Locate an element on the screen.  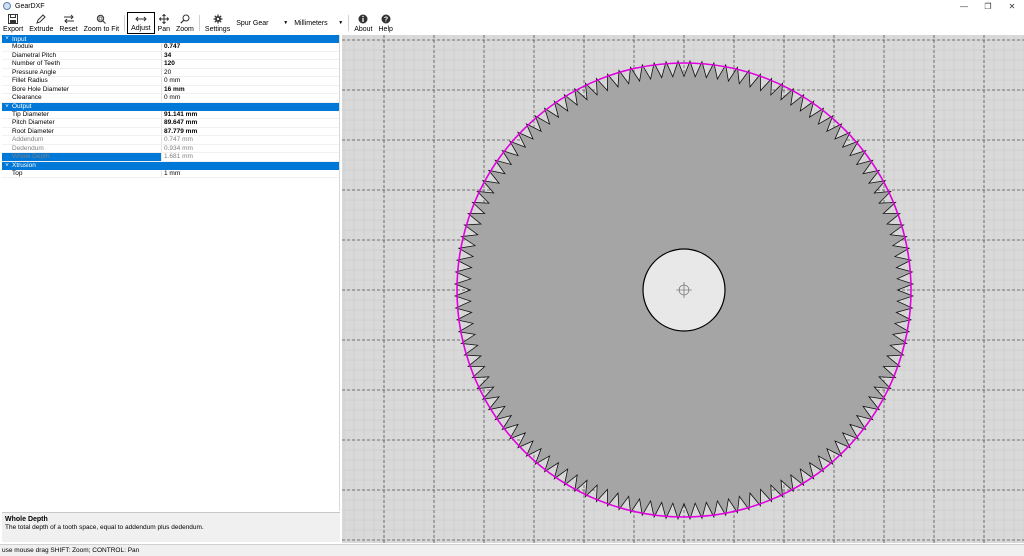
move-arrows-icon is located at coordinates (163, 19).